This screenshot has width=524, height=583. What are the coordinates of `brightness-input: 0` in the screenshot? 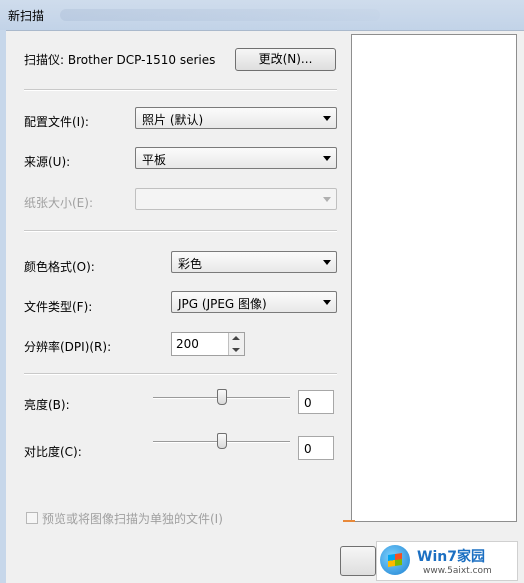 It's located at (316, 402).